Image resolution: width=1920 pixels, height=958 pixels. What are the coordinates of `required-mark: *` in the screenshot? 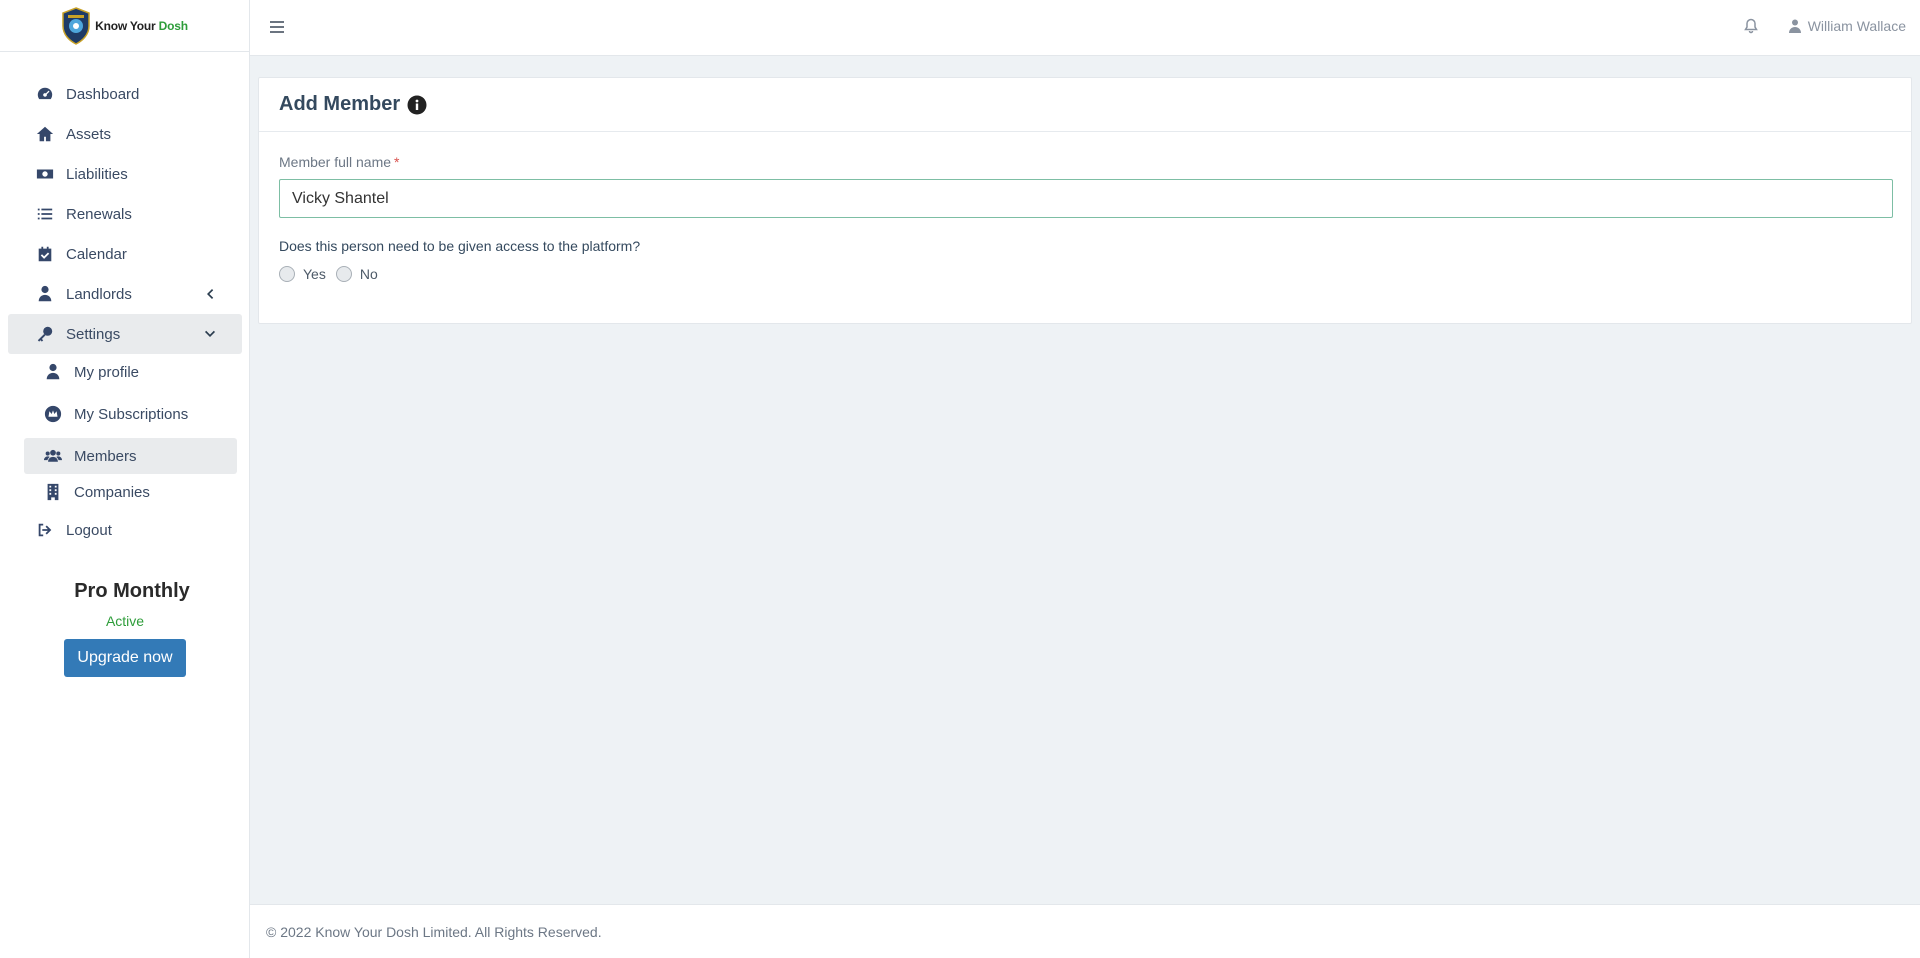 It's located at (397, 162).